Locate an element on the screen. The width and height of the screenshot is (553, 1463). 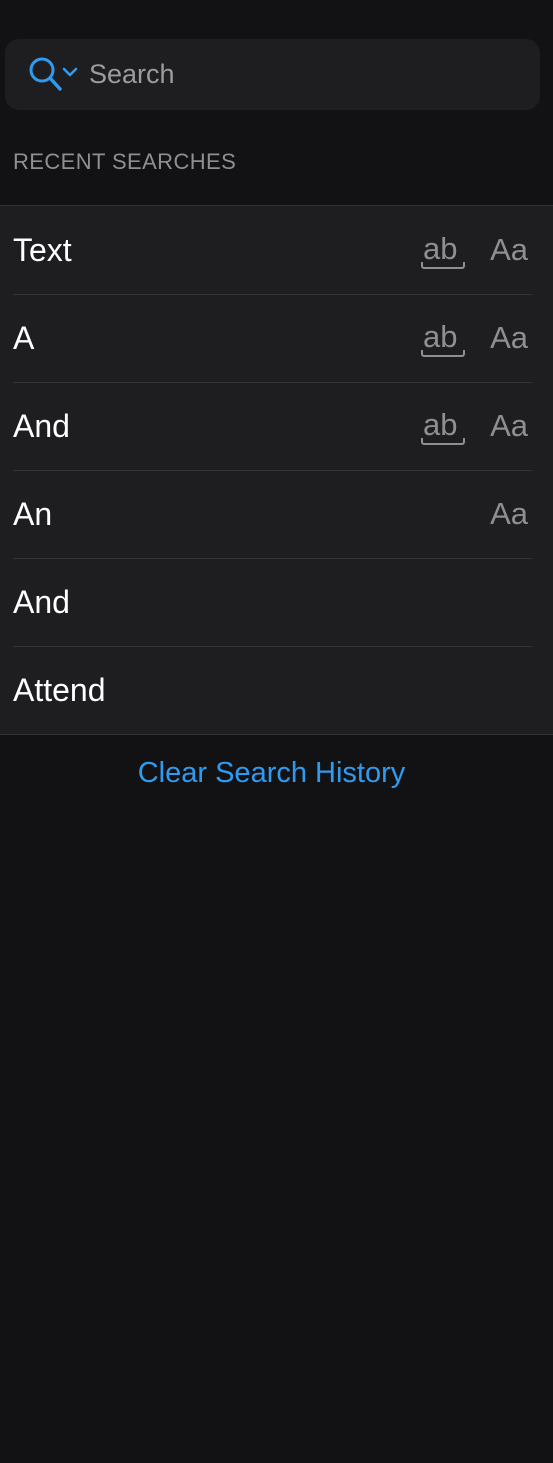
recent-search-label: Text is located at coordinates (42, 250).